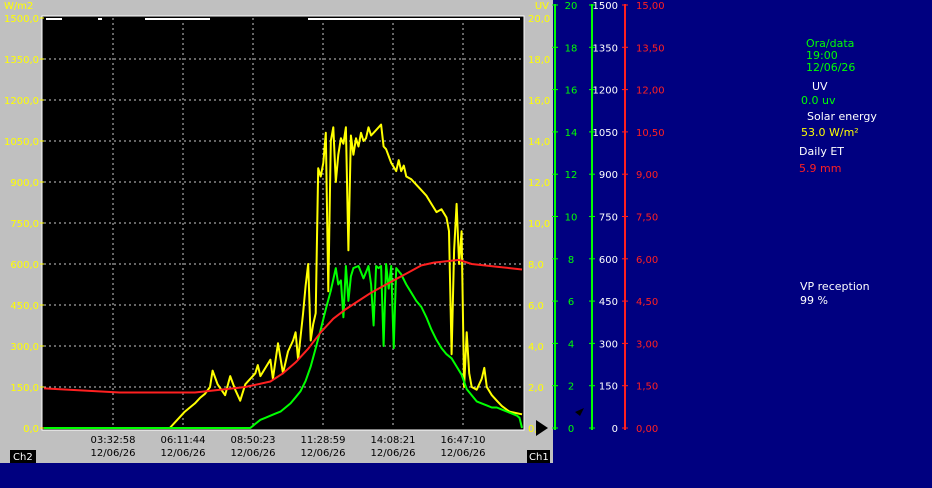  Describe the element at coordinates (21, 19) in the screenshot. I see `left-axis-tick: 1500,0` at that location.